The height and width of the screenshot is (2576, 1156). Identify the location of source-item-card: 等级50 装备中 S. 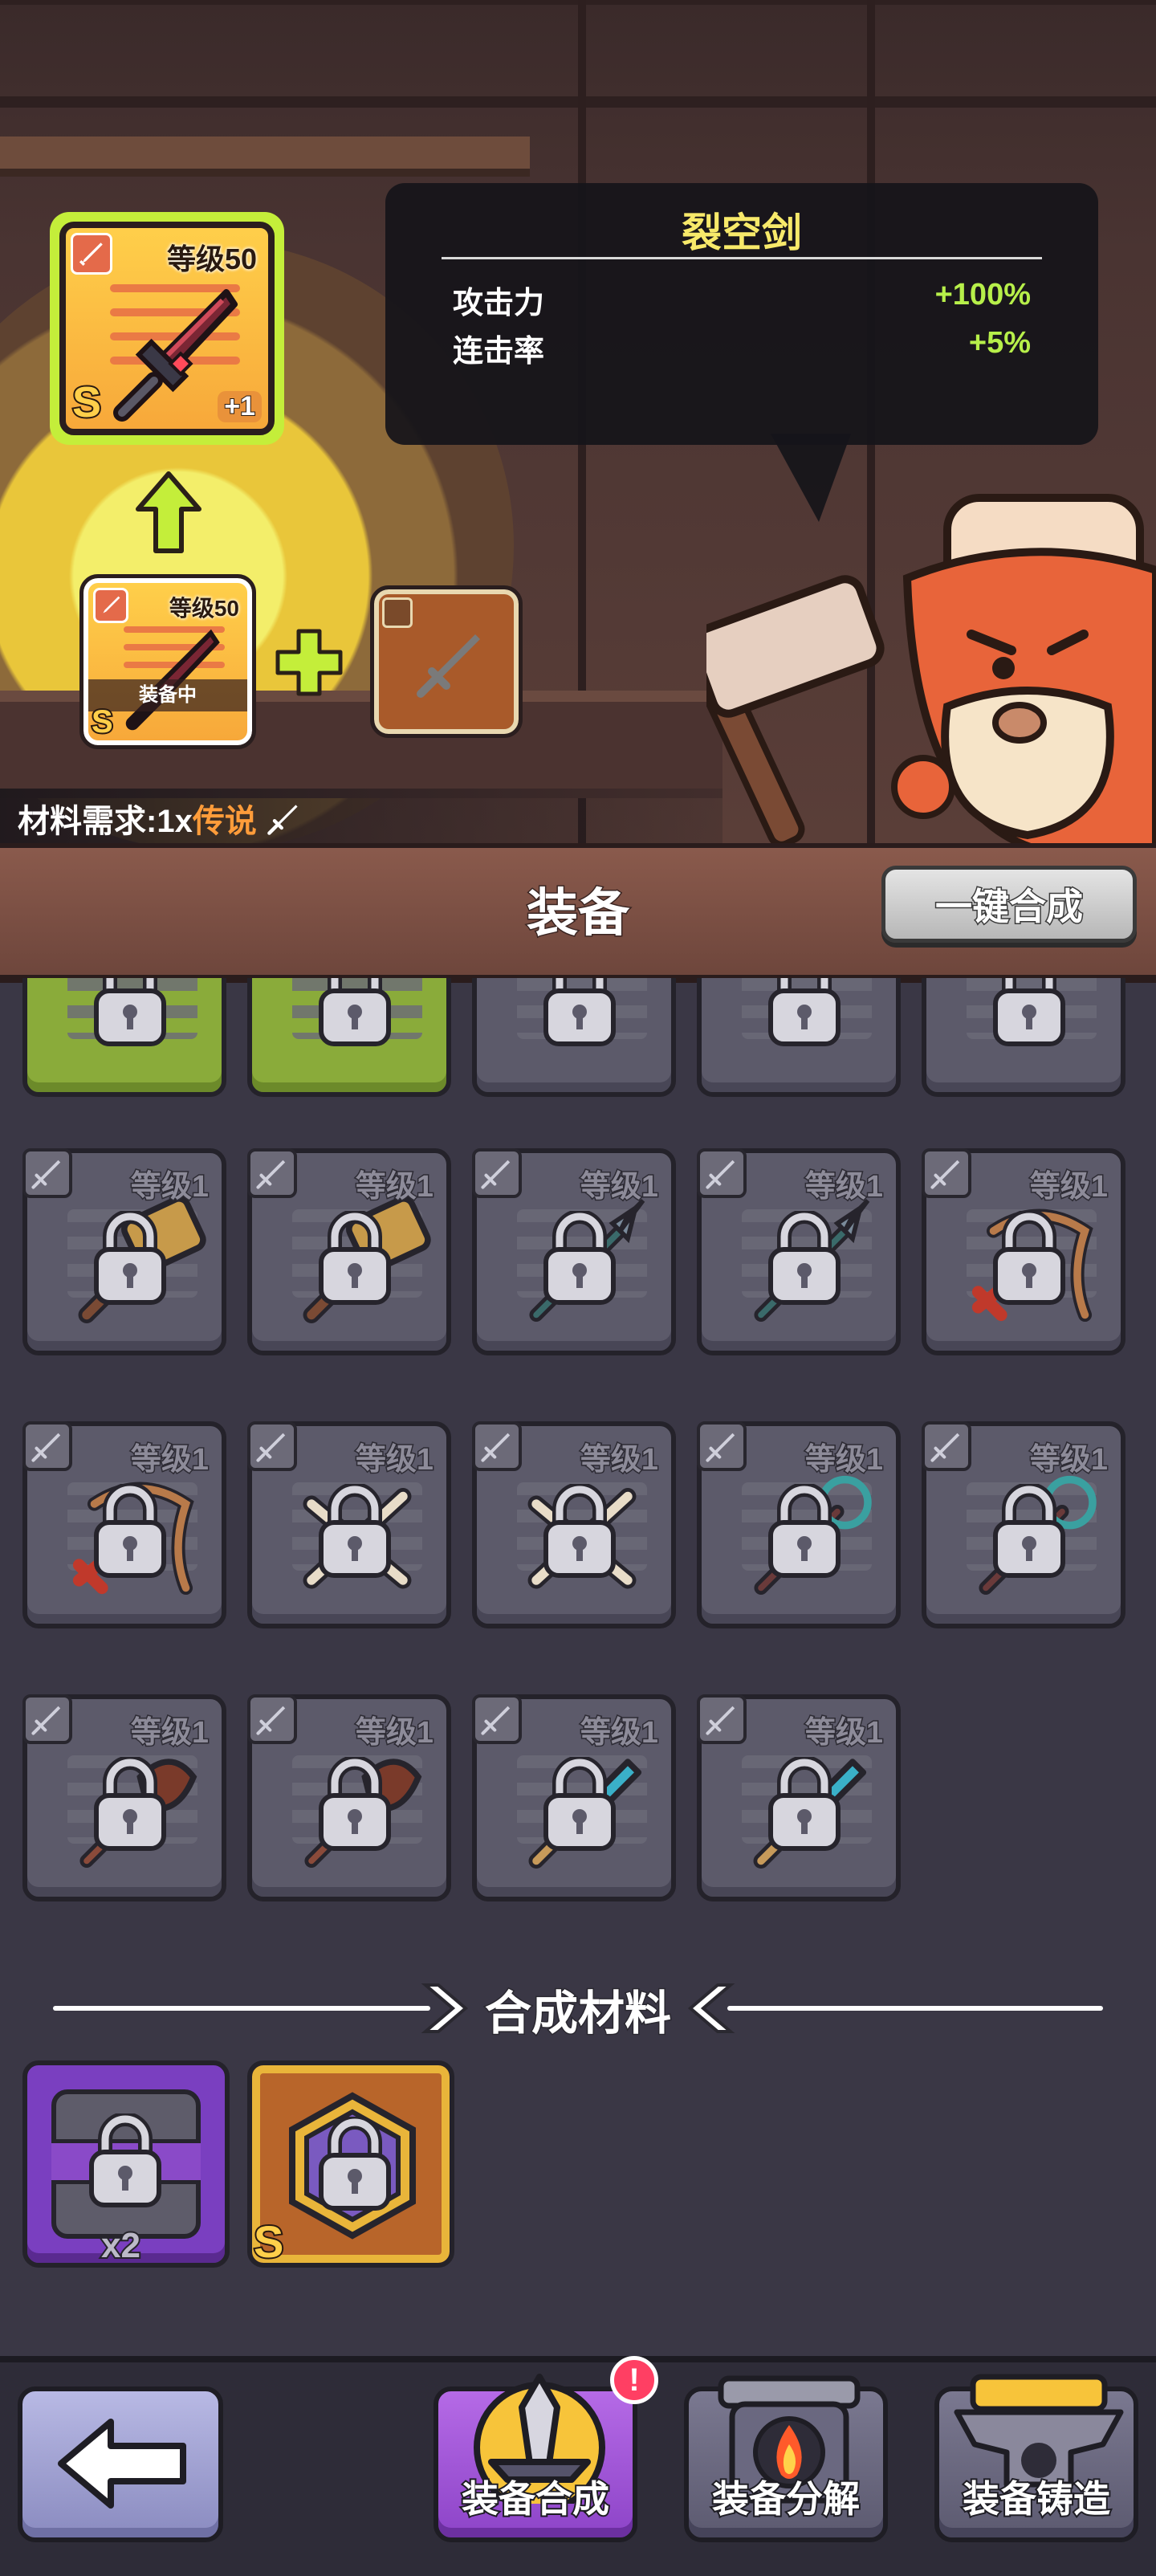
(167, 661).